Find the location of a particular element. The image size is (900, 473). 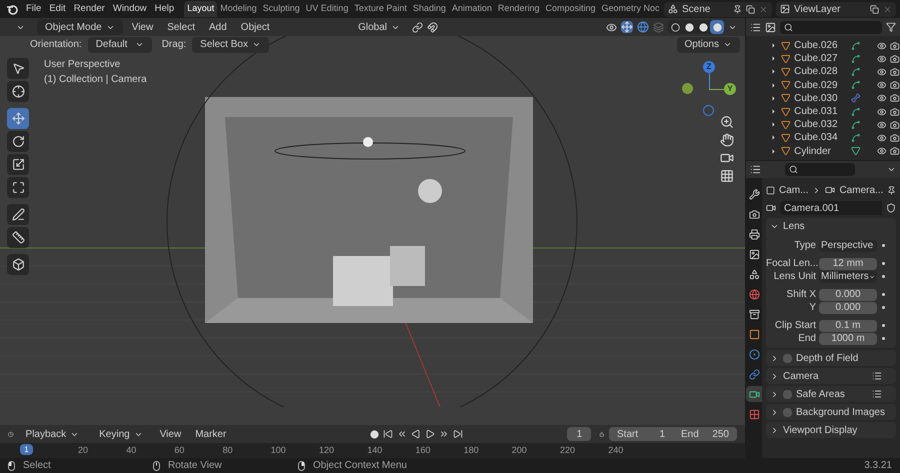

gizmo-icon is located at coordinates (627, 27).